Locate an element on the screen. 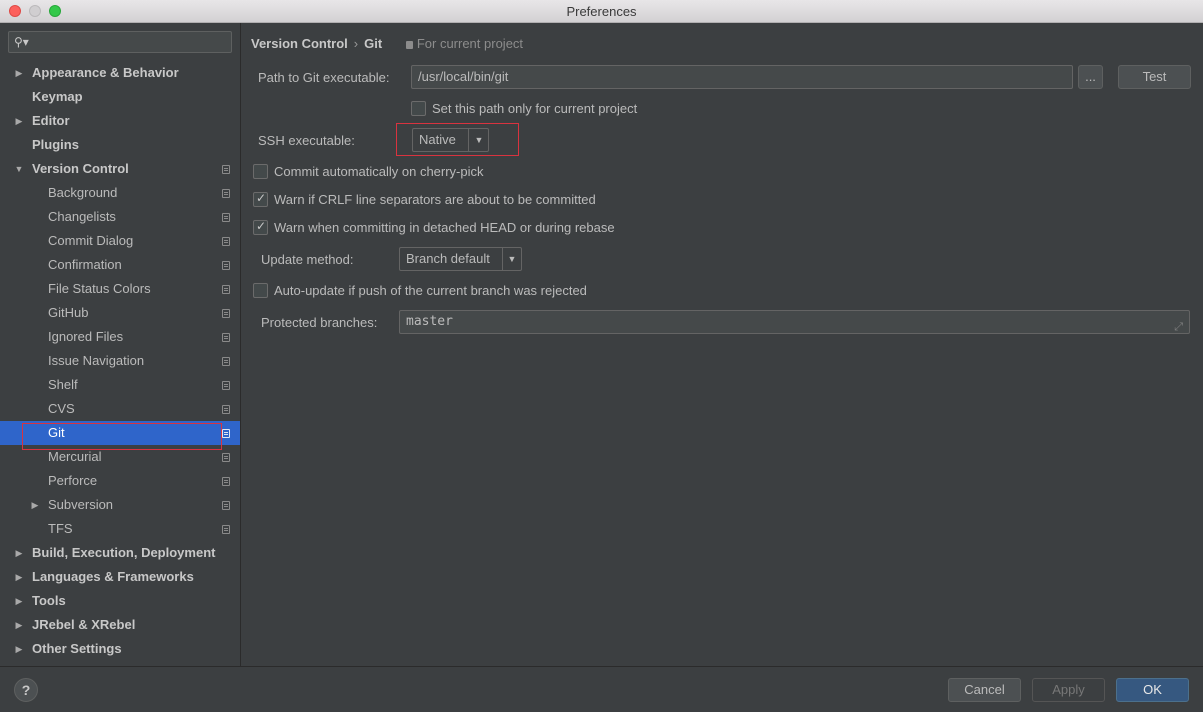  sidebar-item-label: File Status Colors is located at coordinates (99, 288).